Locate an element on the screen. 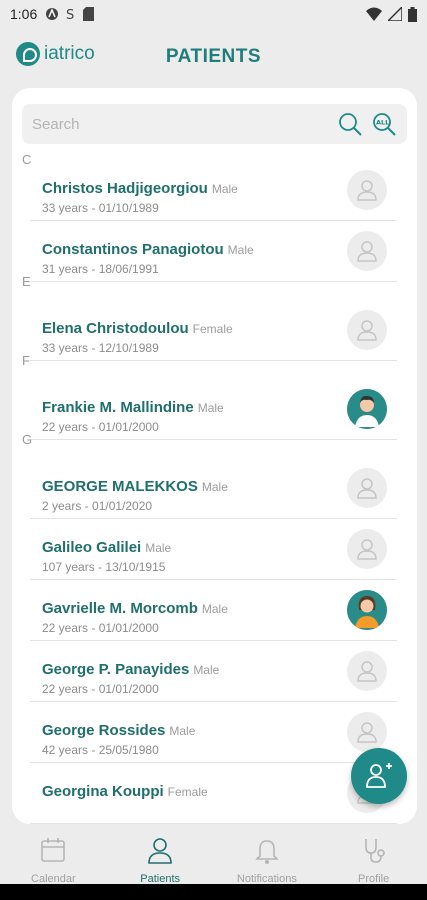 The width and height of the screenshot is (427, 900). section-letter: E is located at coordinates (26, 281).